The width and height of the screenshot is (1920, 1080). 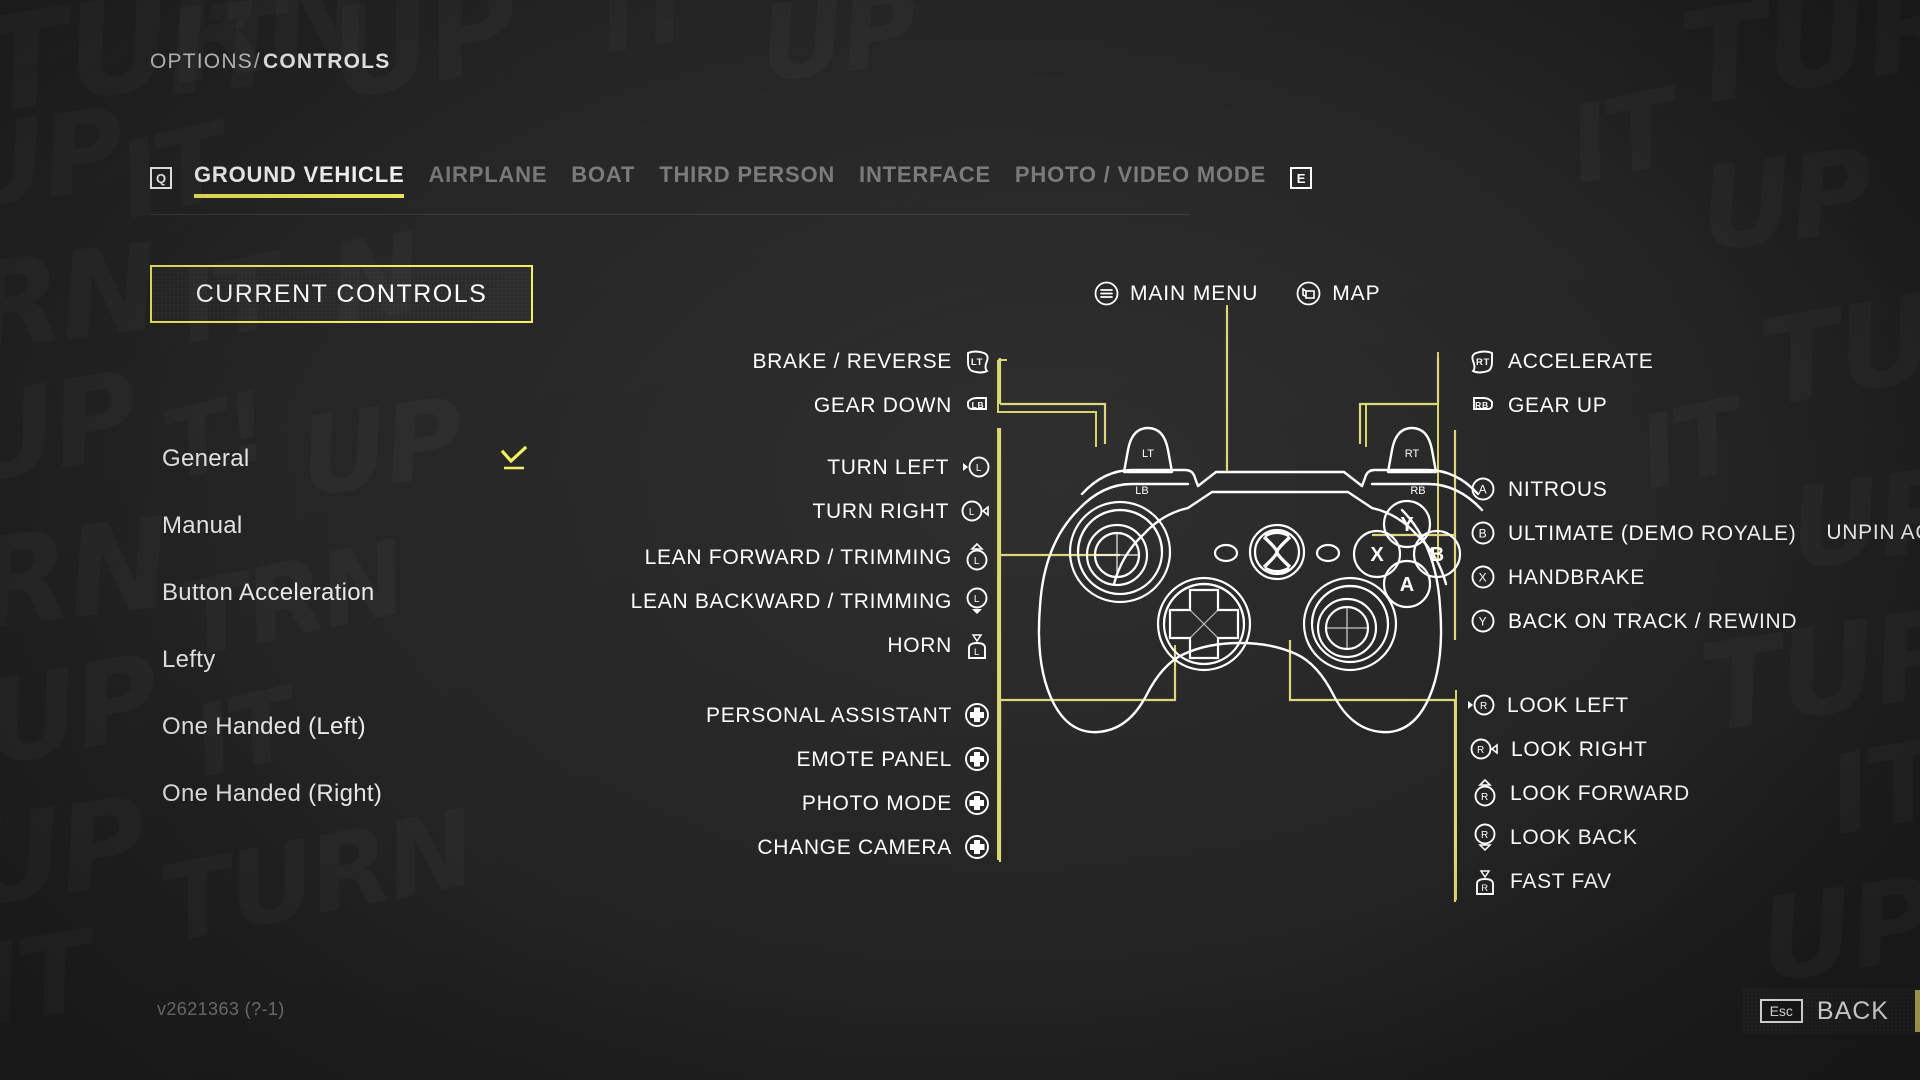 I want to click on button-y-icon: Y, so click(x=1483, y=621).